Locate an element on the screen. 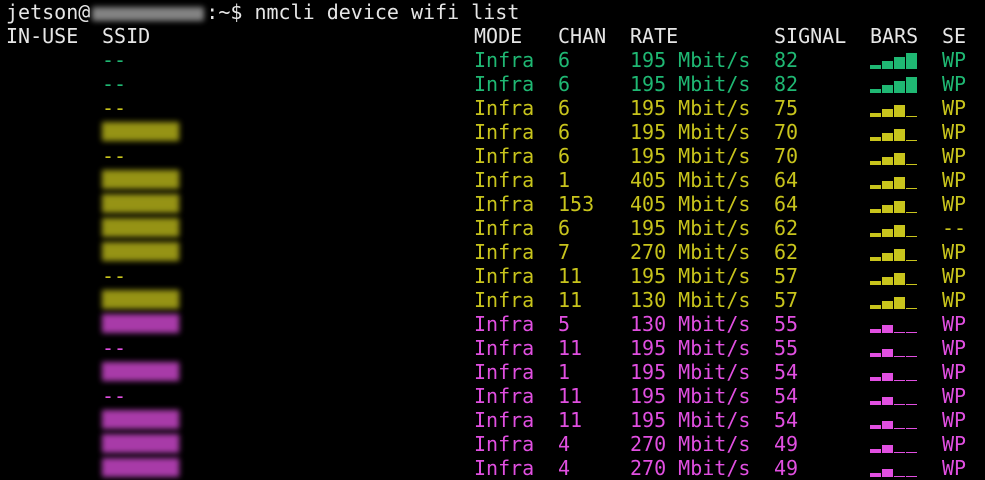 The height and width of the screenshot is (480, 985). row-chan: 4 is located at coordinates (564, 444).